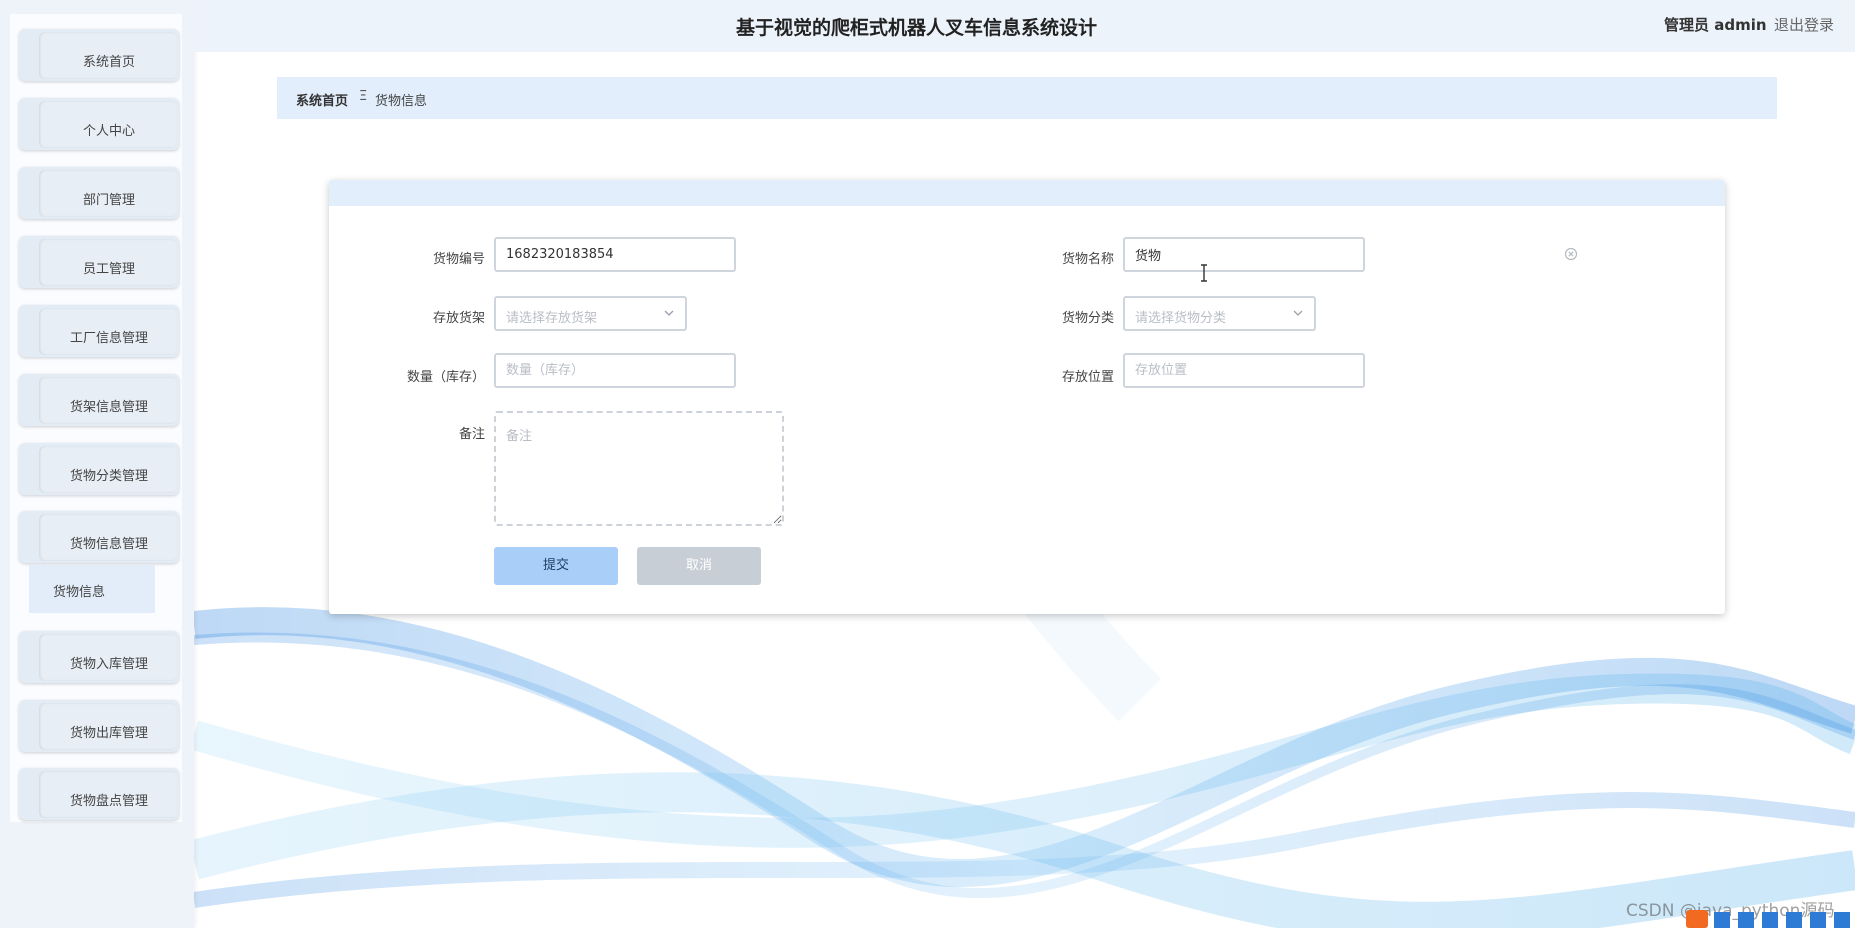 The image size is (1855, 928). Describe the element at coordinates (1715, 25) in the screenshot. I see `current-user: 管理员 admin` at that location.